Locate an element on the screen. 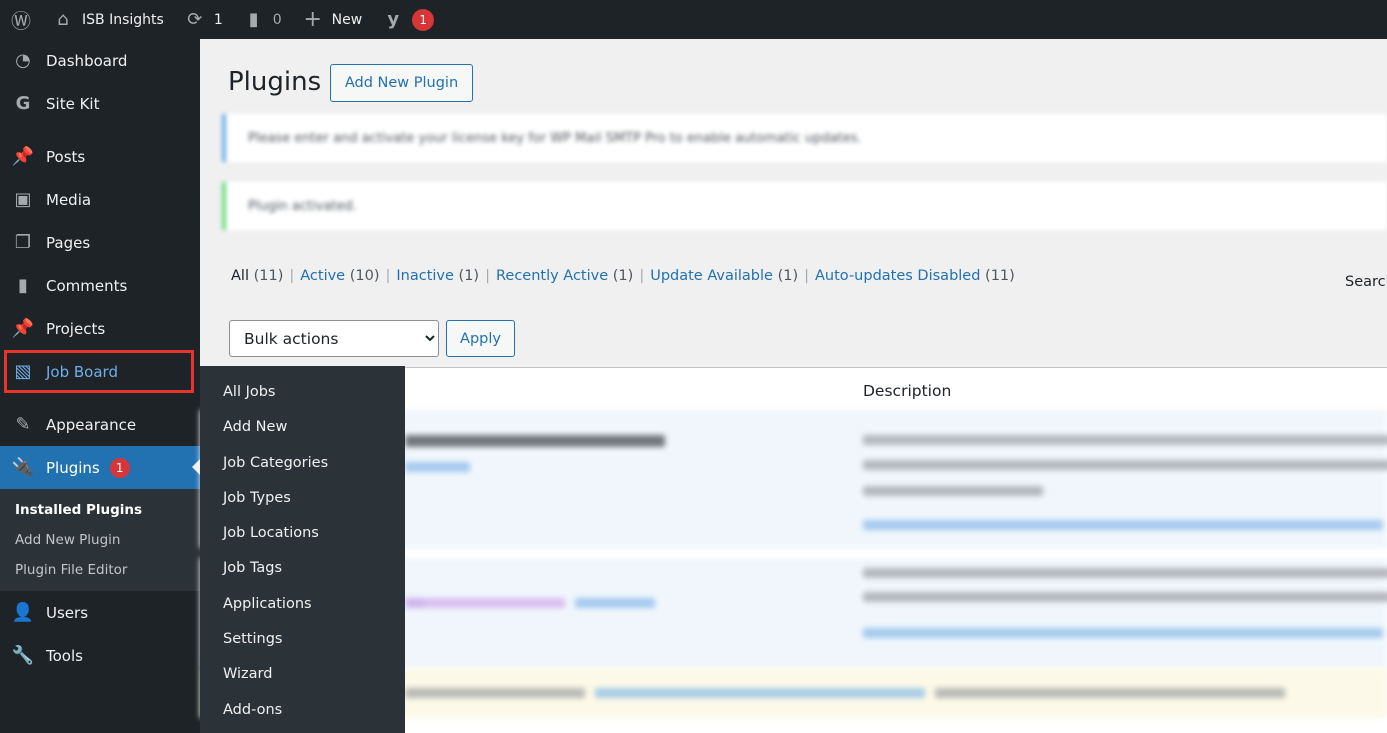 This screenshot has width=1387, height=733. clipboard-icon: ▧ is located at coordinates (23, 371).